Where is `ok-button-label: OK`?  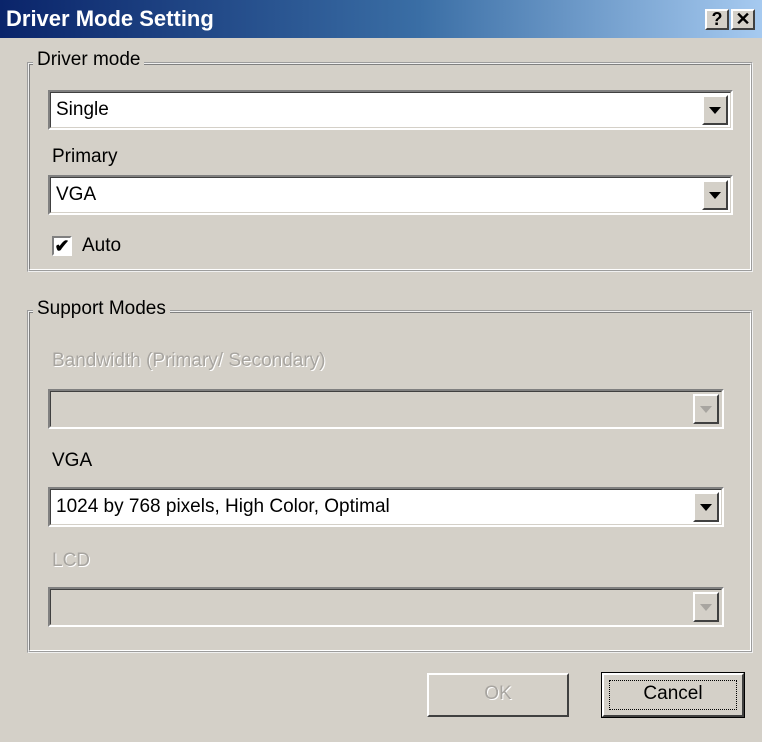 ok-button-label: OK is located at coordinates (498, 693).